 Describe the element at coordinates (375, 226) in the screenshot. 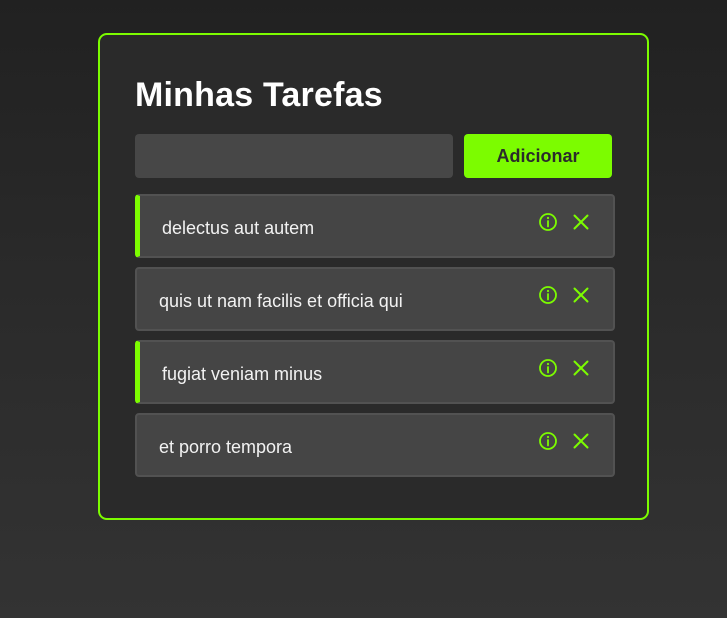

I see `task-item: delectus aut autem` at that location.